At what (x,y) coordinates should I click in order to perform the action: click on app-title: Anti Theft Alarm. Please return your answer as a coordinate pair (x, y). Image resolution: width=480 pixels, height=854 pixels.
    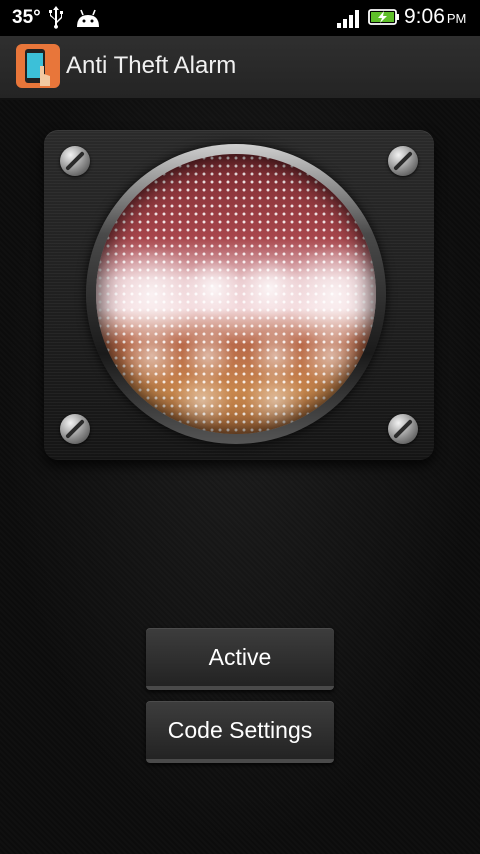
    Looking at the image, I should click on (151, 65).